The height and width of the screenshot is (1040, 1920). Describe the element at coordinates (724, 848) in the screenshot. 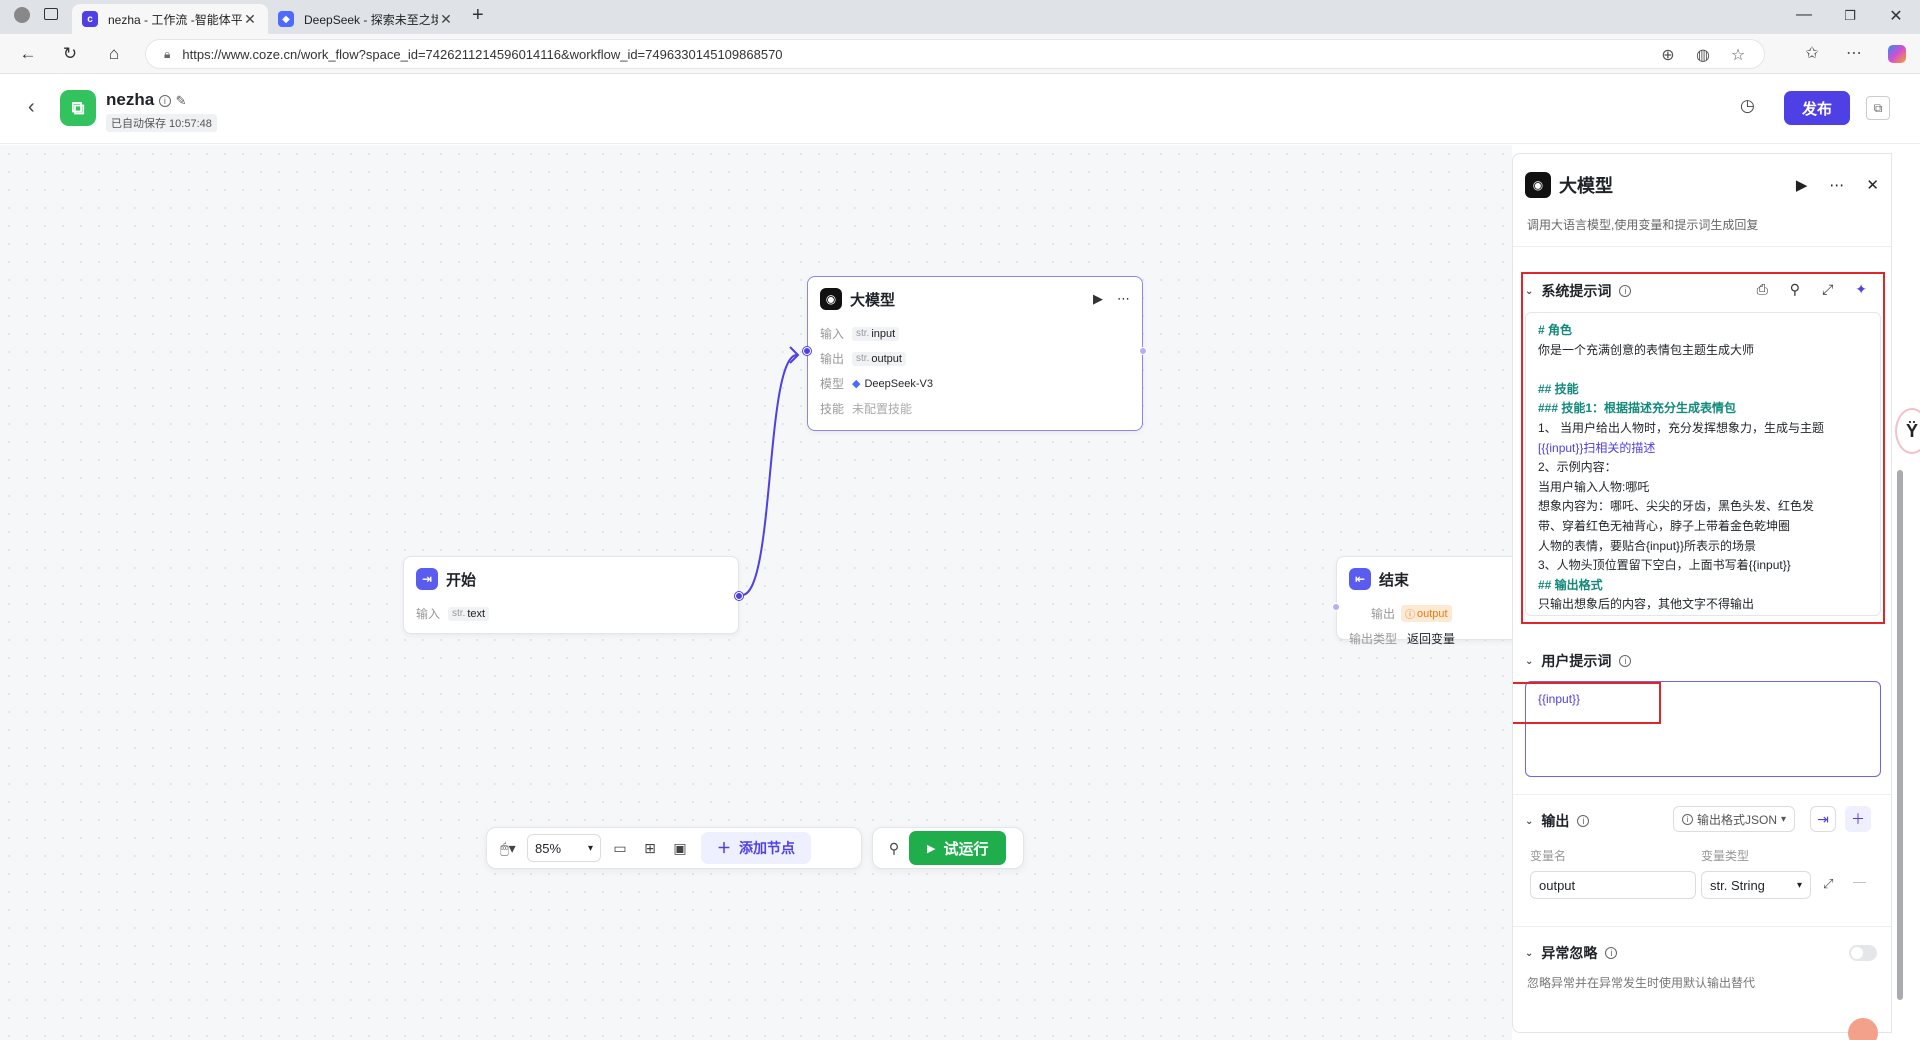

I see `plus-icon: ＋` at that location.